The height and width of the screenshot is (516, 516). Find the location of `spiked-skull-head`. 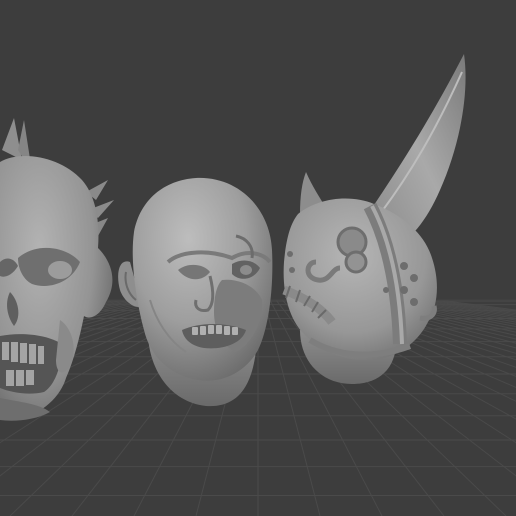

spiked-skull-head is located at coordinates (57, 269).